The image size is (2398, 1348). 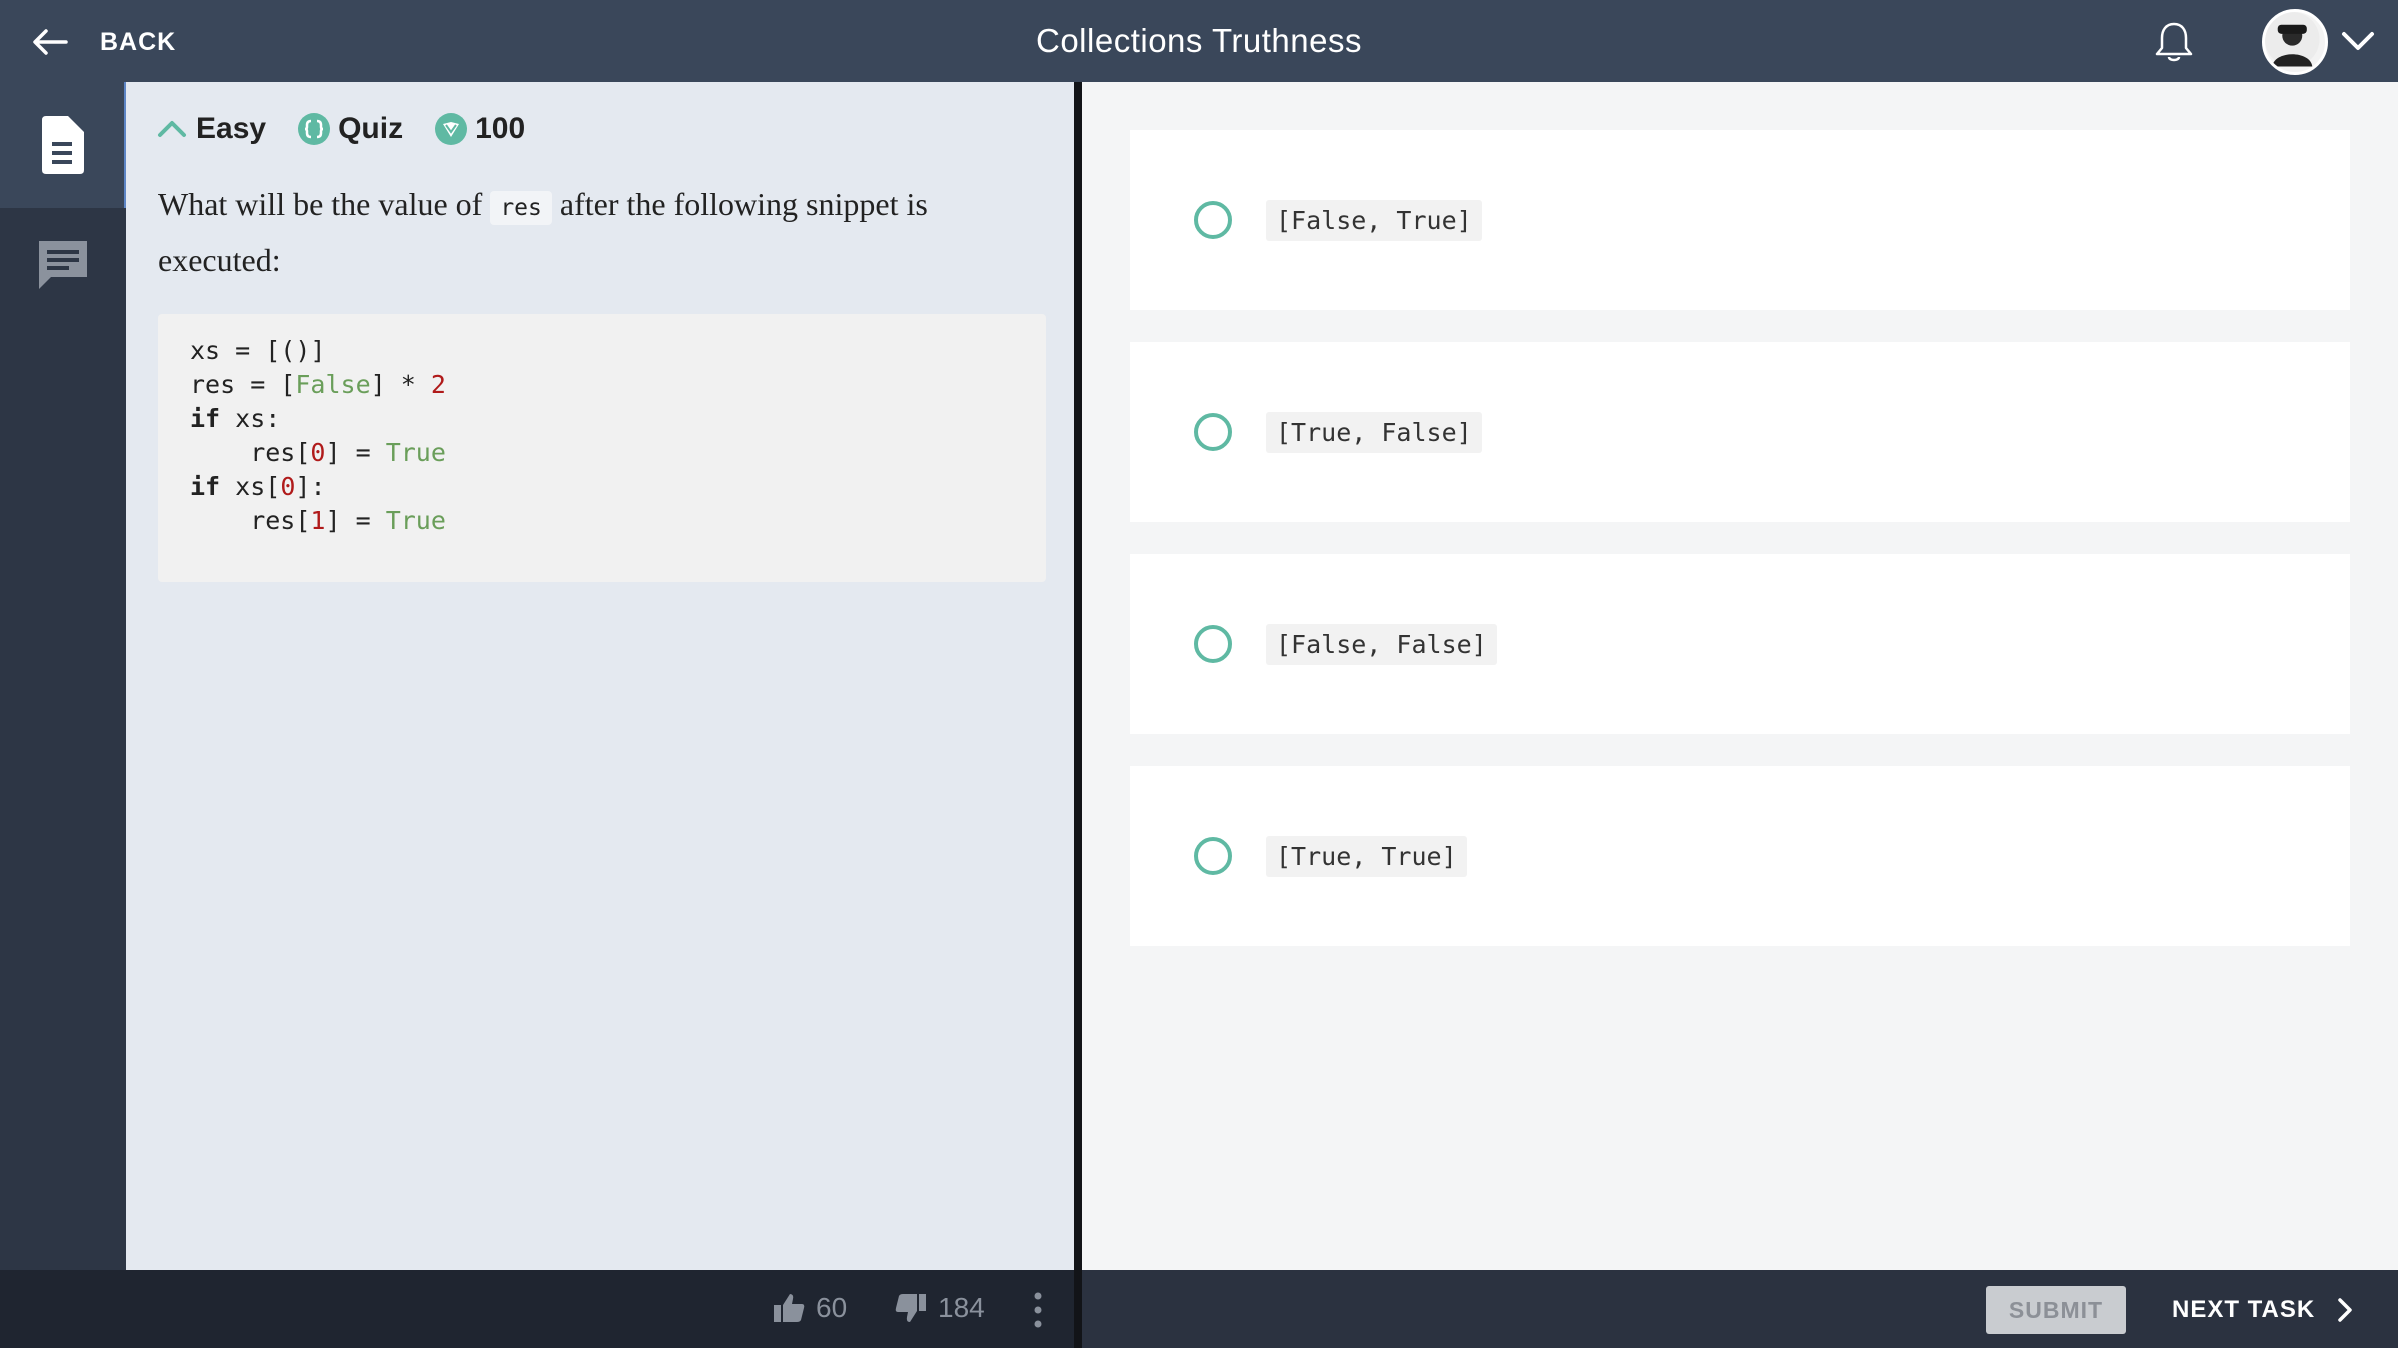 What do you see at coordinates (1374, 432) in the screenshot?
I see `option-label: [True, False]` at bounding box center [1374, 432].